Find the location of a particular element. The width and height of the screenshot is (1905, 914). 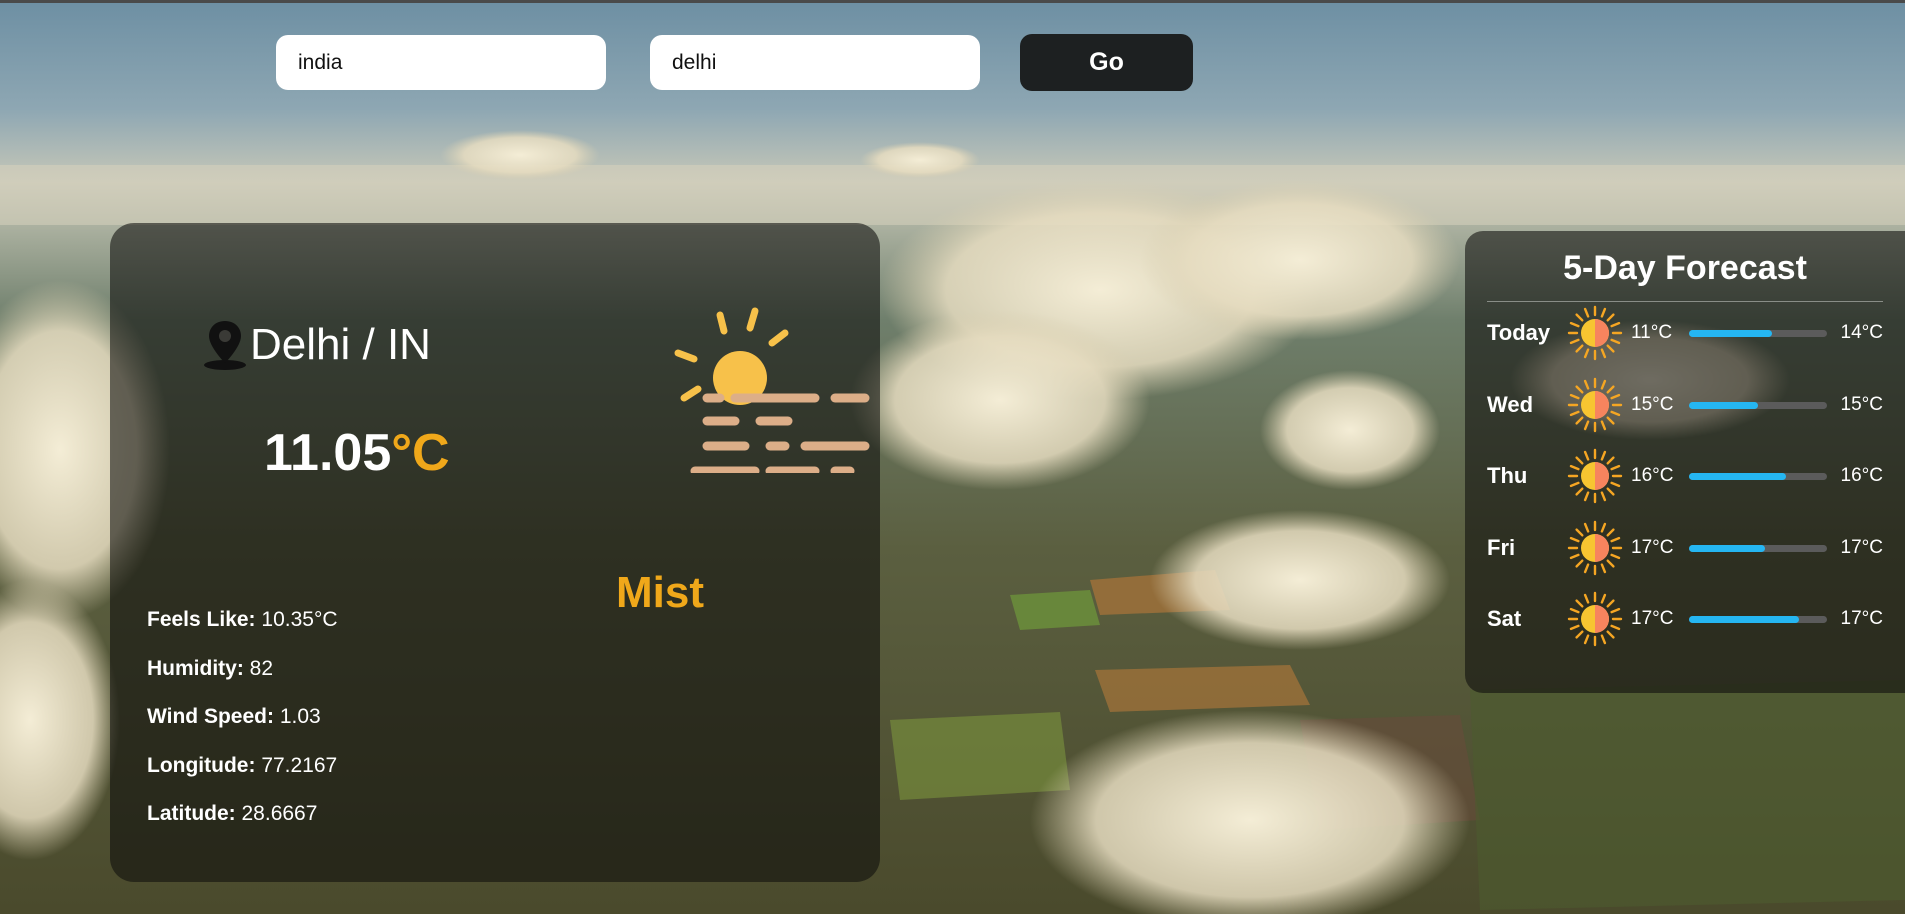

latitude-row: Latitude: 28.6667 is located at coordinates (242, 814).